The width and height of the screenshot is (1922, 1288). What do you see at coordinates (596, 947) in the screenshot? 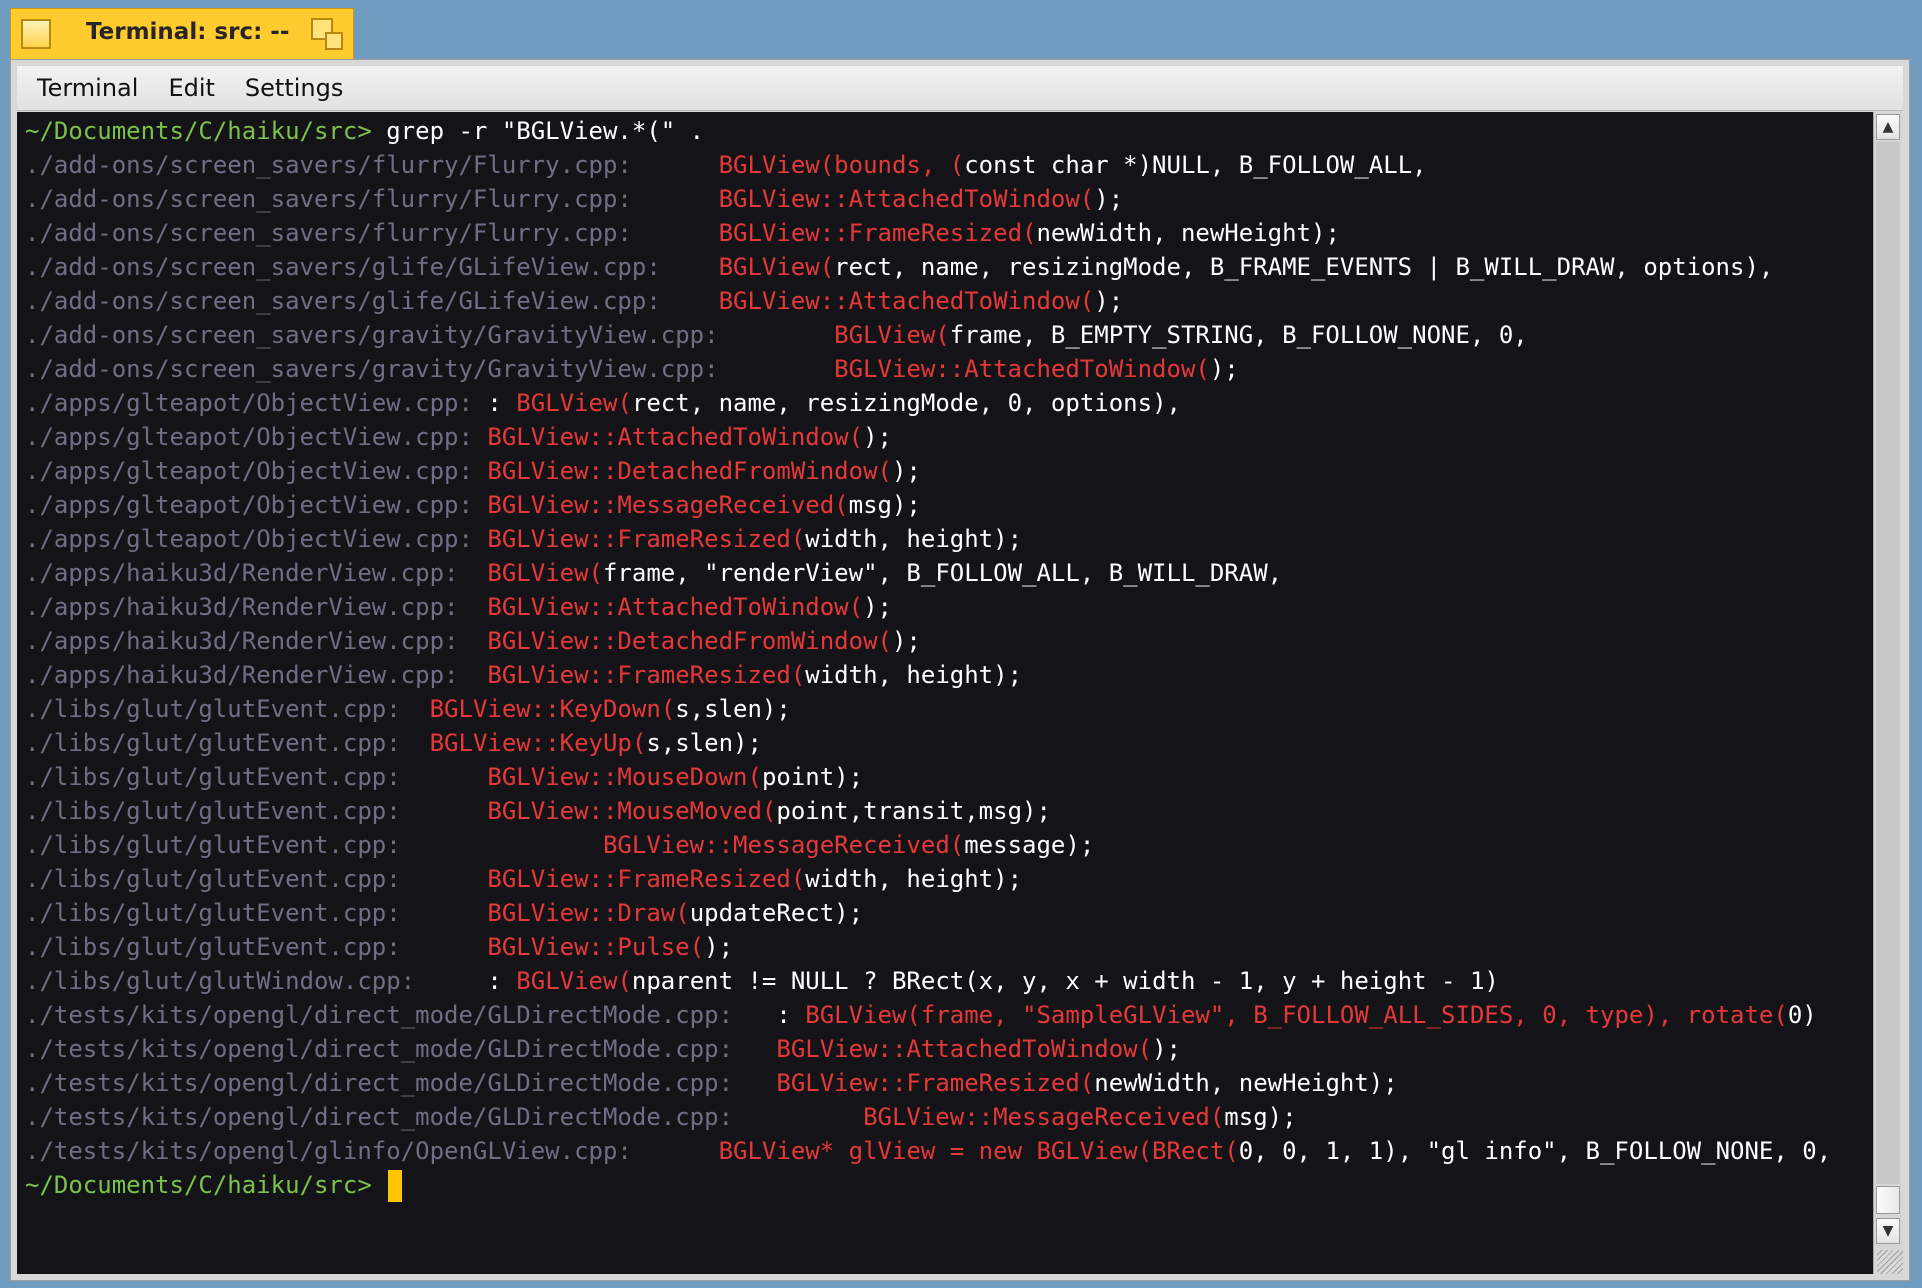
I see `match-text: BGLView::Pulse(` at bounding box center [596, 947].